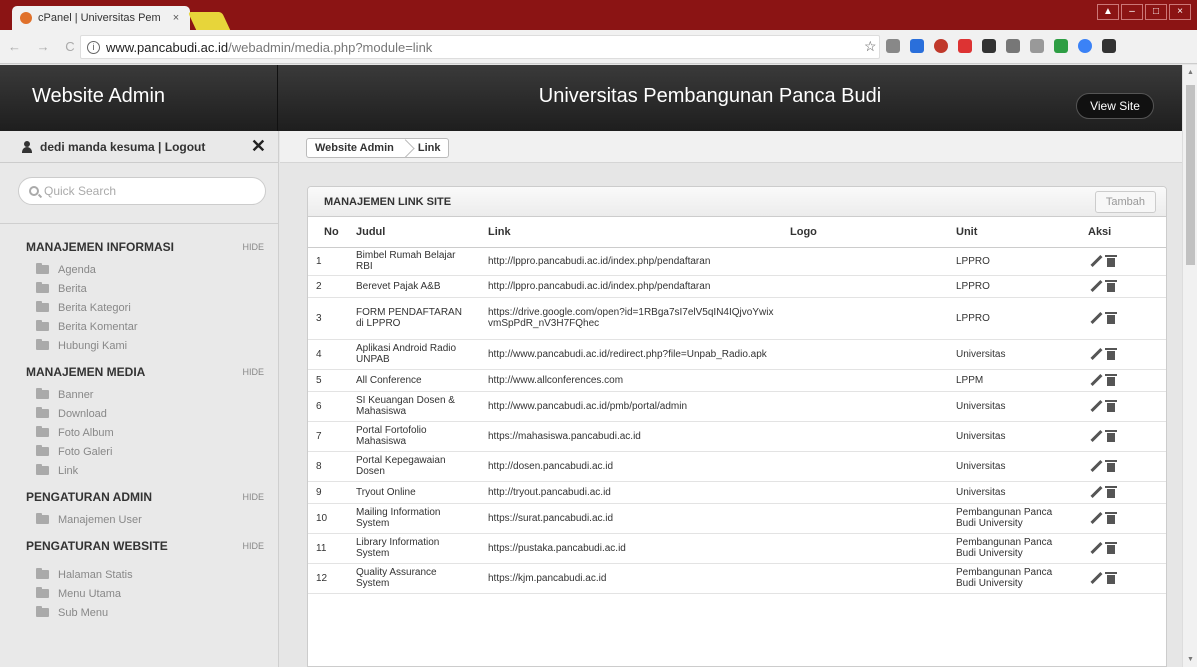 The width and height of the screenshot is (1197, 667). What do you see at coordinates (1190, 175) in the screenshot?
I see `scrollbar-thumb` at bounding box center [1190, 175].